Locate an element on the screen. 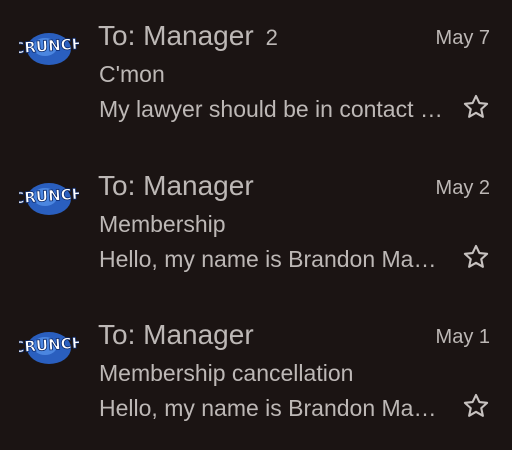  email-snippet: My lawyer should be in contact with you is located at coordinates (271, 109).